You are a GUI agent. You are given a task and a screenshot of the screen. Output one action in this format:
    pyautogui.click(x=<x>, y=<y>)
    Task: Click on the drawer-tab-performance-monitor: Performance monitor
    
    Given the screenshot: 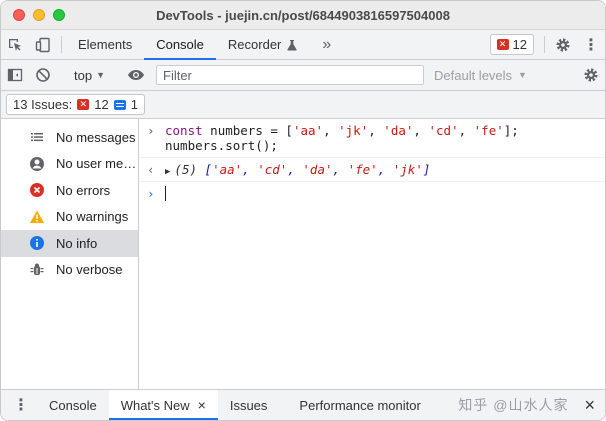 What is the action you would take?
    pyautogui.click(x=355, y=405)
    